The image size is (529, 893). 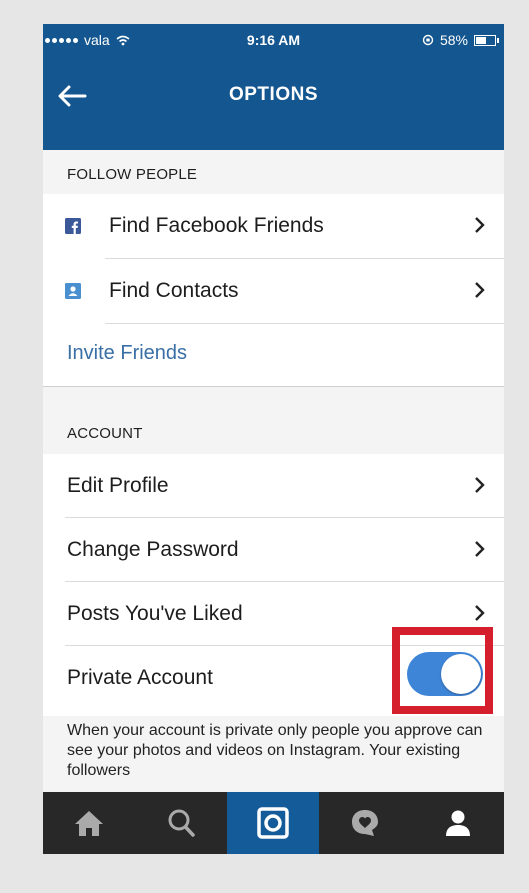 What do you see at coordinates (105, 433) in the screenshot?
I see `account-header: ACCOUNT` at bounding box center [105, 433].